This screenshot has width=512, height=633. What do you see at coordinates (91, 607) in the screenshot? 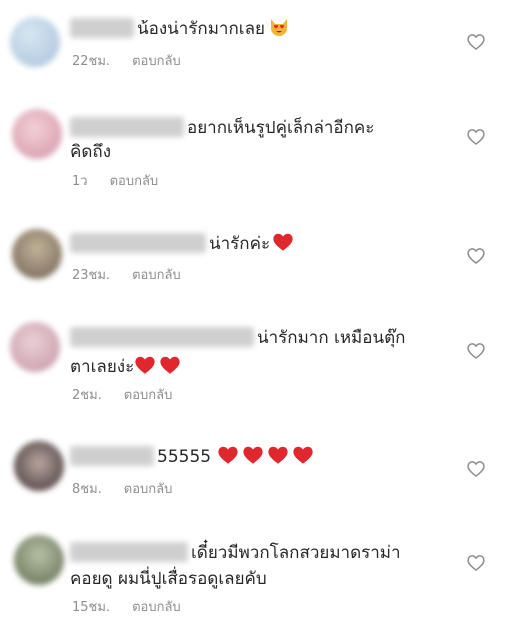
I see `timestamp: 15ชม.` at bounding box center [91, 607].